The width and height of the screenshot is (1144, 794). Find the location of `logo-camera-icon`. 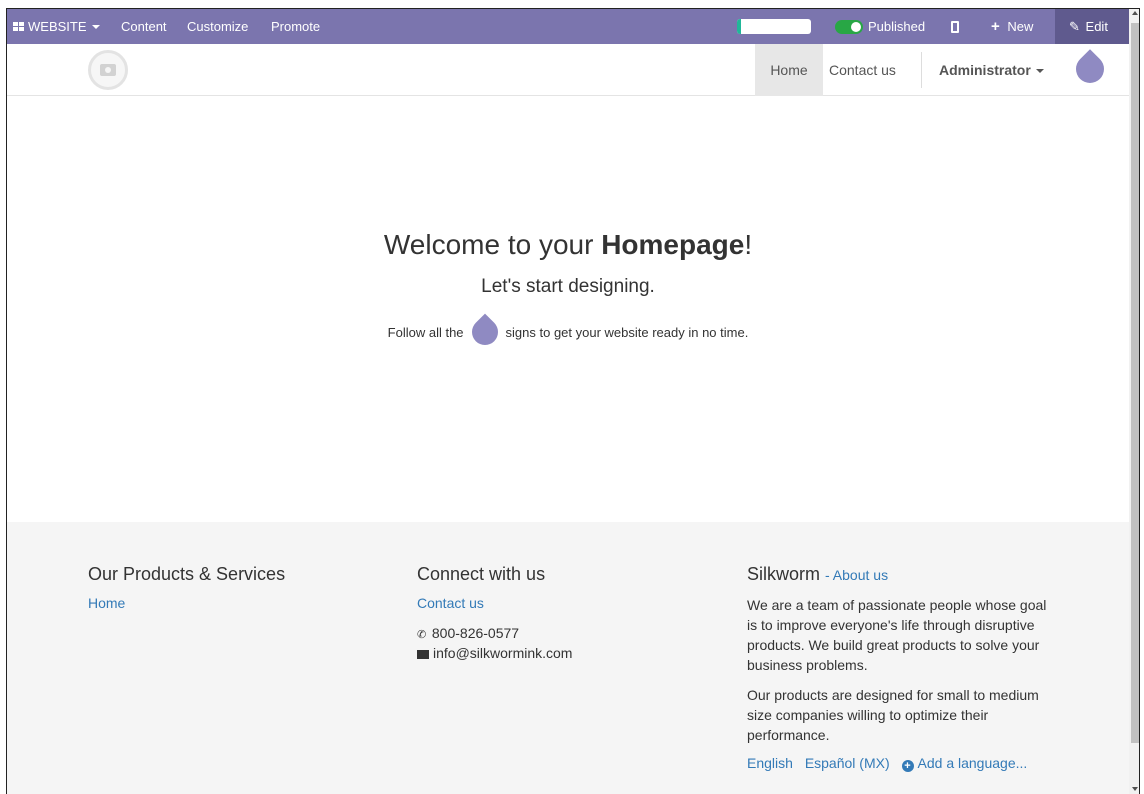

logo-camera-icon is located at coordinates (108, 70).